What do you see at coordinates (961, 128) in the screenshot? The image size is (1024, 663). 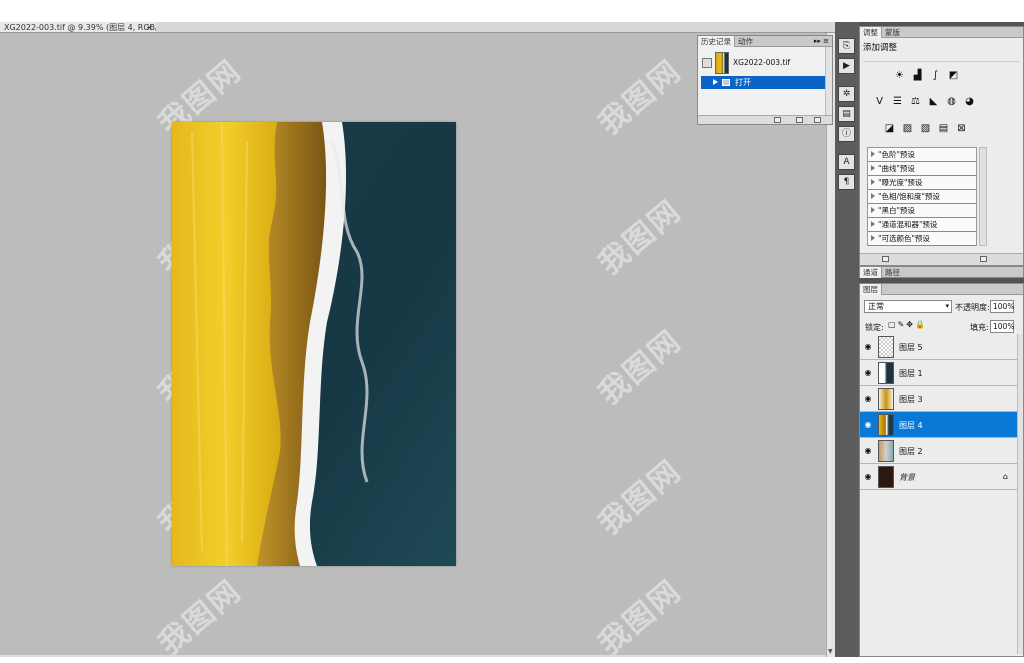 I see `selective-color-icon: ⊠` at bounding box center [961, 128].